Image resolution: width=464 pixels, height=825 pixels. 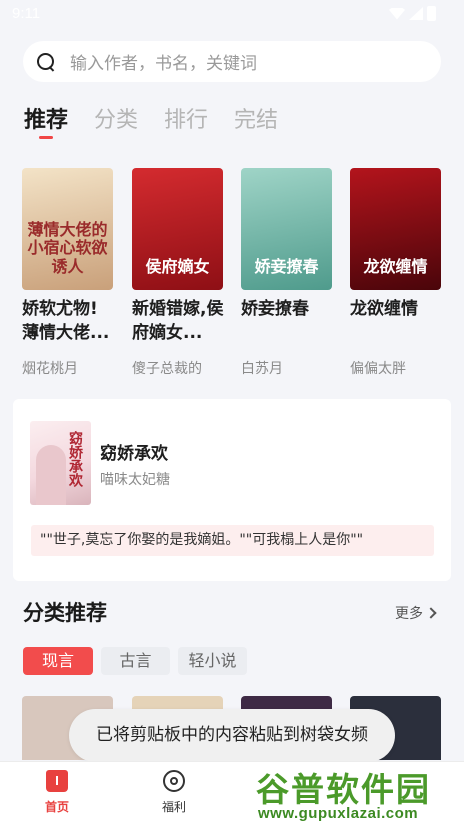 What do you see at coordinates (173, 807) in the screenshot?
I see `nav-label: 福利` at bounding box center [173, 807].